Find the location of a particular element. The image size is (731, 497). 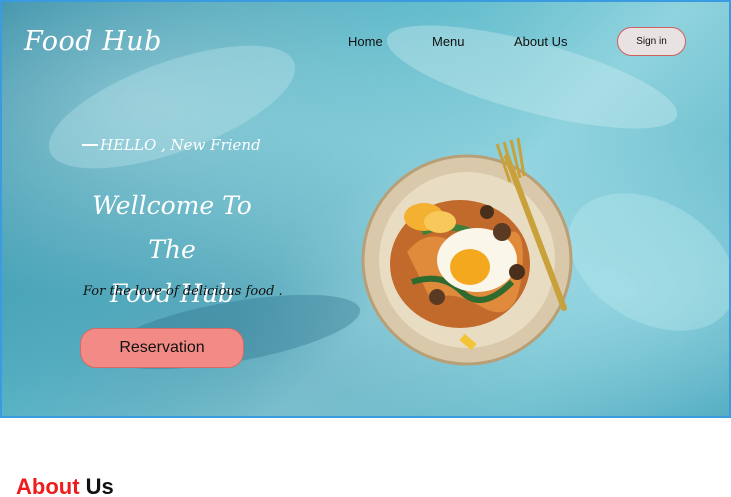

food-plate-image is located at coordinates (467, 251).